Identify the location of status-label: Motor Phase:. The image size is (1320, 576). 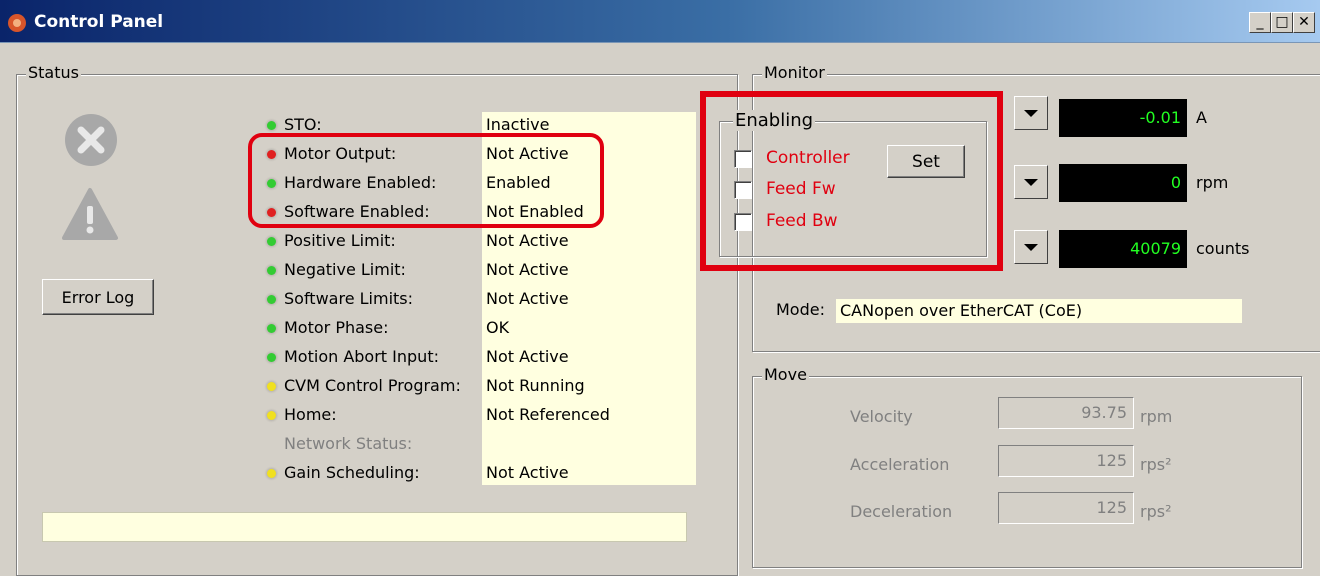
(336, 327).